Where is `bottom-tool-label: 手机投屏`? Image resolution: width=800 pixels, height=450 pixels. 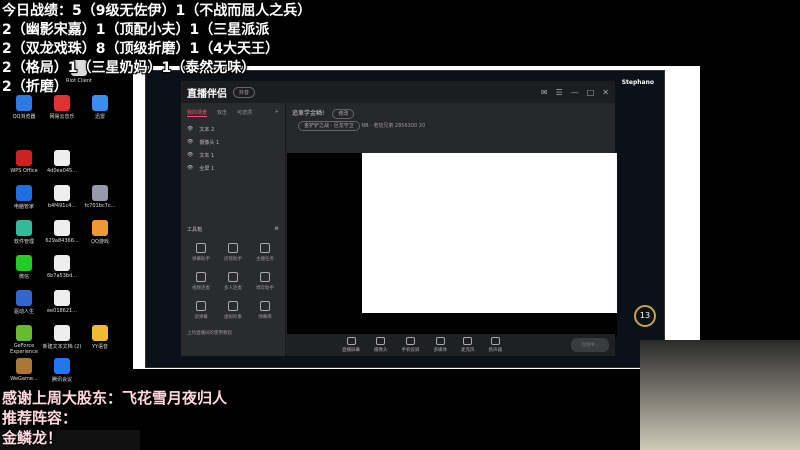
bottom-tool-label: 手机投屏 is located at coordinates (410, 350).